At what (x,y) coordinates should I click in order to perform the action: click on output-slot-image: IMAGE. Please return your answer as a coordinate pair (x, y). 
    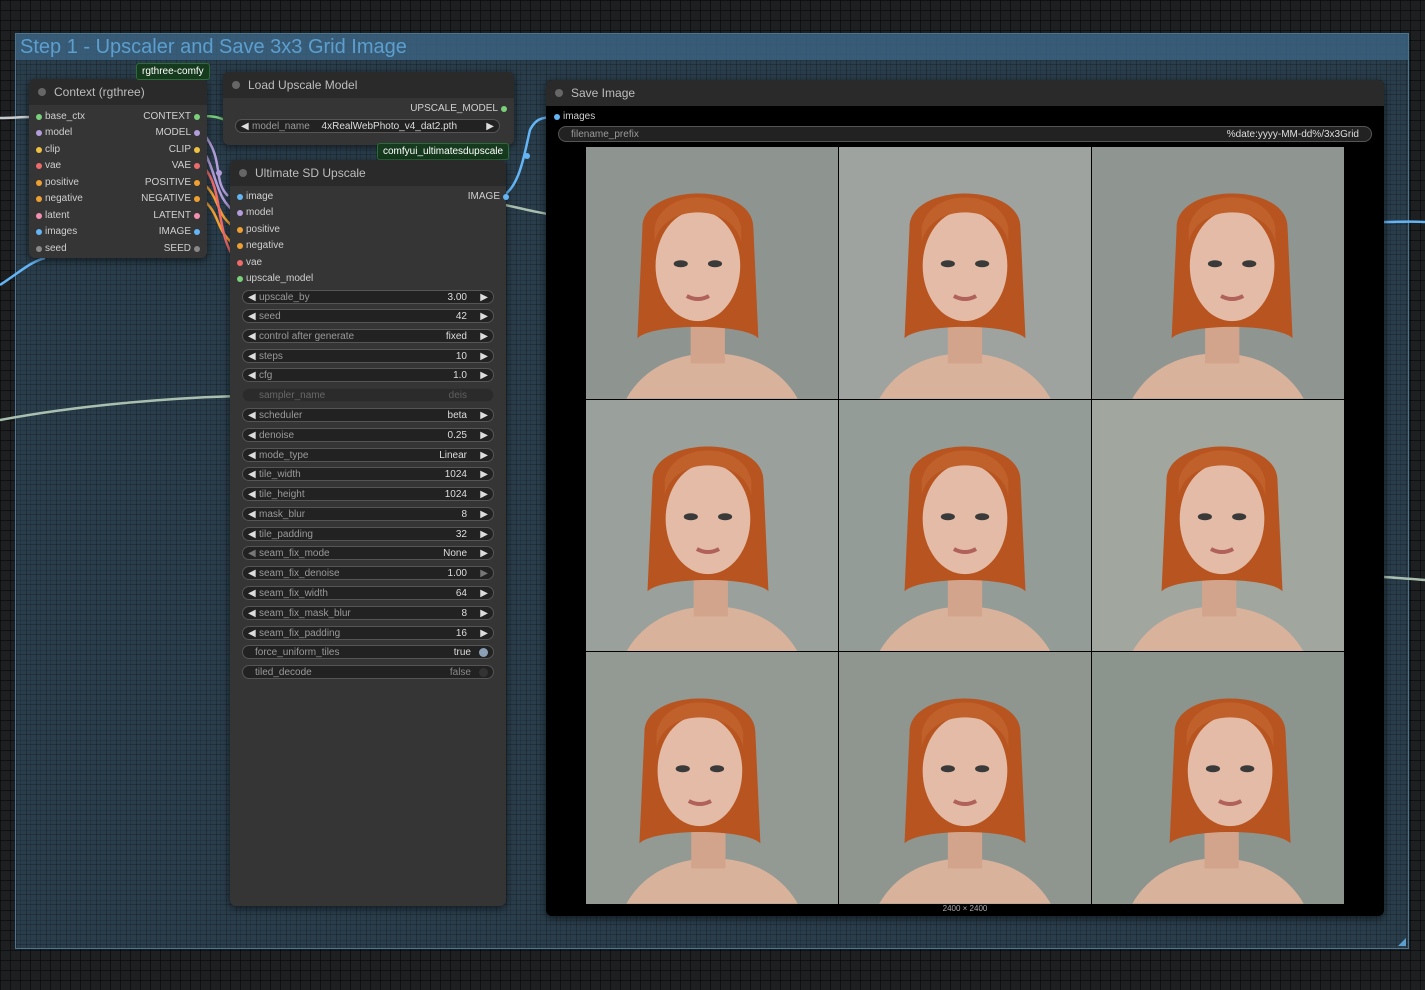
    Looking at the image, I should click on (179, 232).